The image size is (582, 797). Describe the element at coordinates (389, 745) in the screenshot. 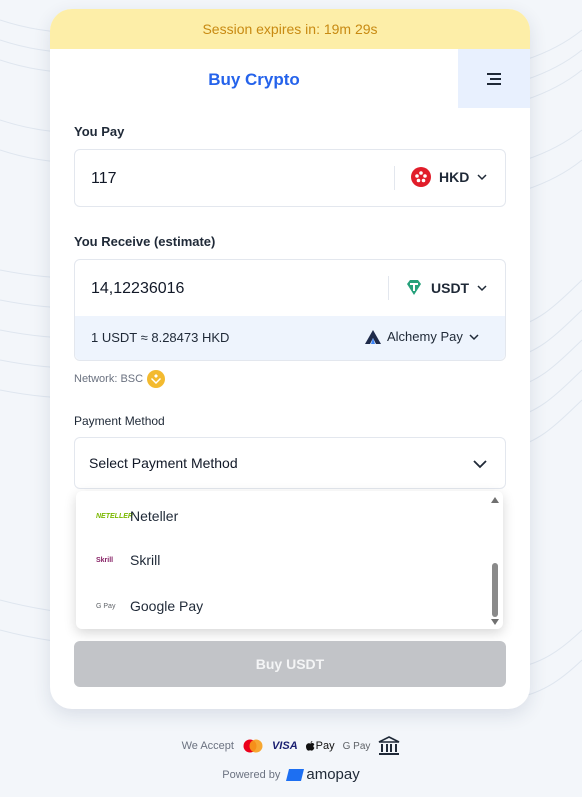

I see `bank-icon` at that location.